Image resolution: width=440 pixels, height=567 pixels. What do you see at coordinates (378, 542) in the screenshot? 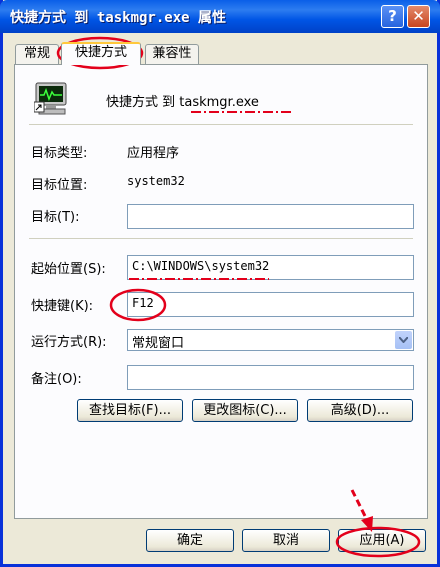
I see `annotation-circle-apply` at bounding box center [378, 542].